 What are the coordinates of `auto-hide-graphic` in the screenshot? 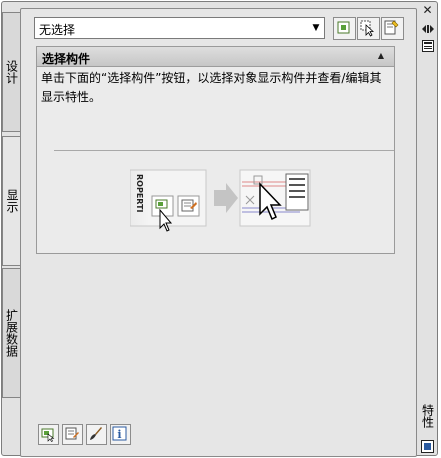 It's located at (428, 29).